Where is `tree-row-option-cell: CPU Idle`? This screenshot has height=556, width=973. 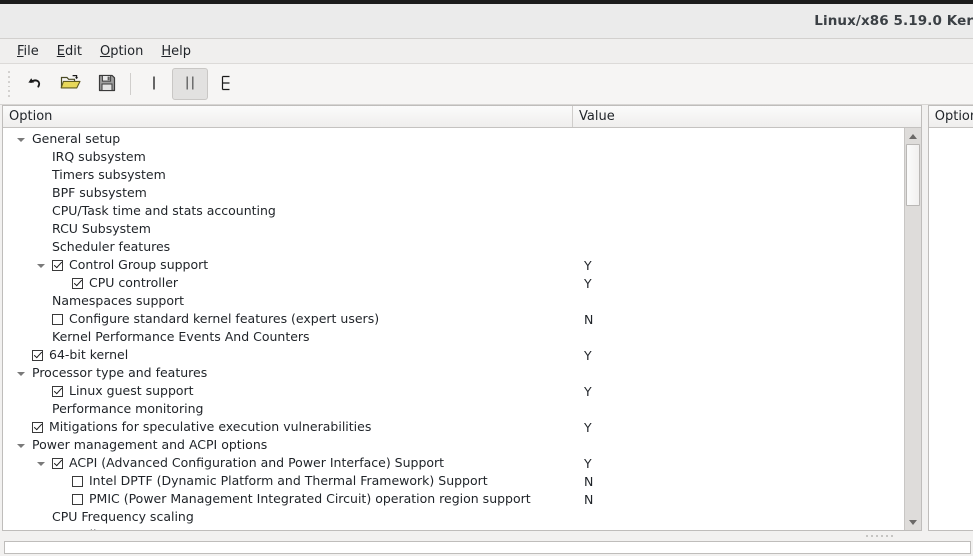 tree-row-option-cell: CPU Idle is located at coordinates (70, 528).